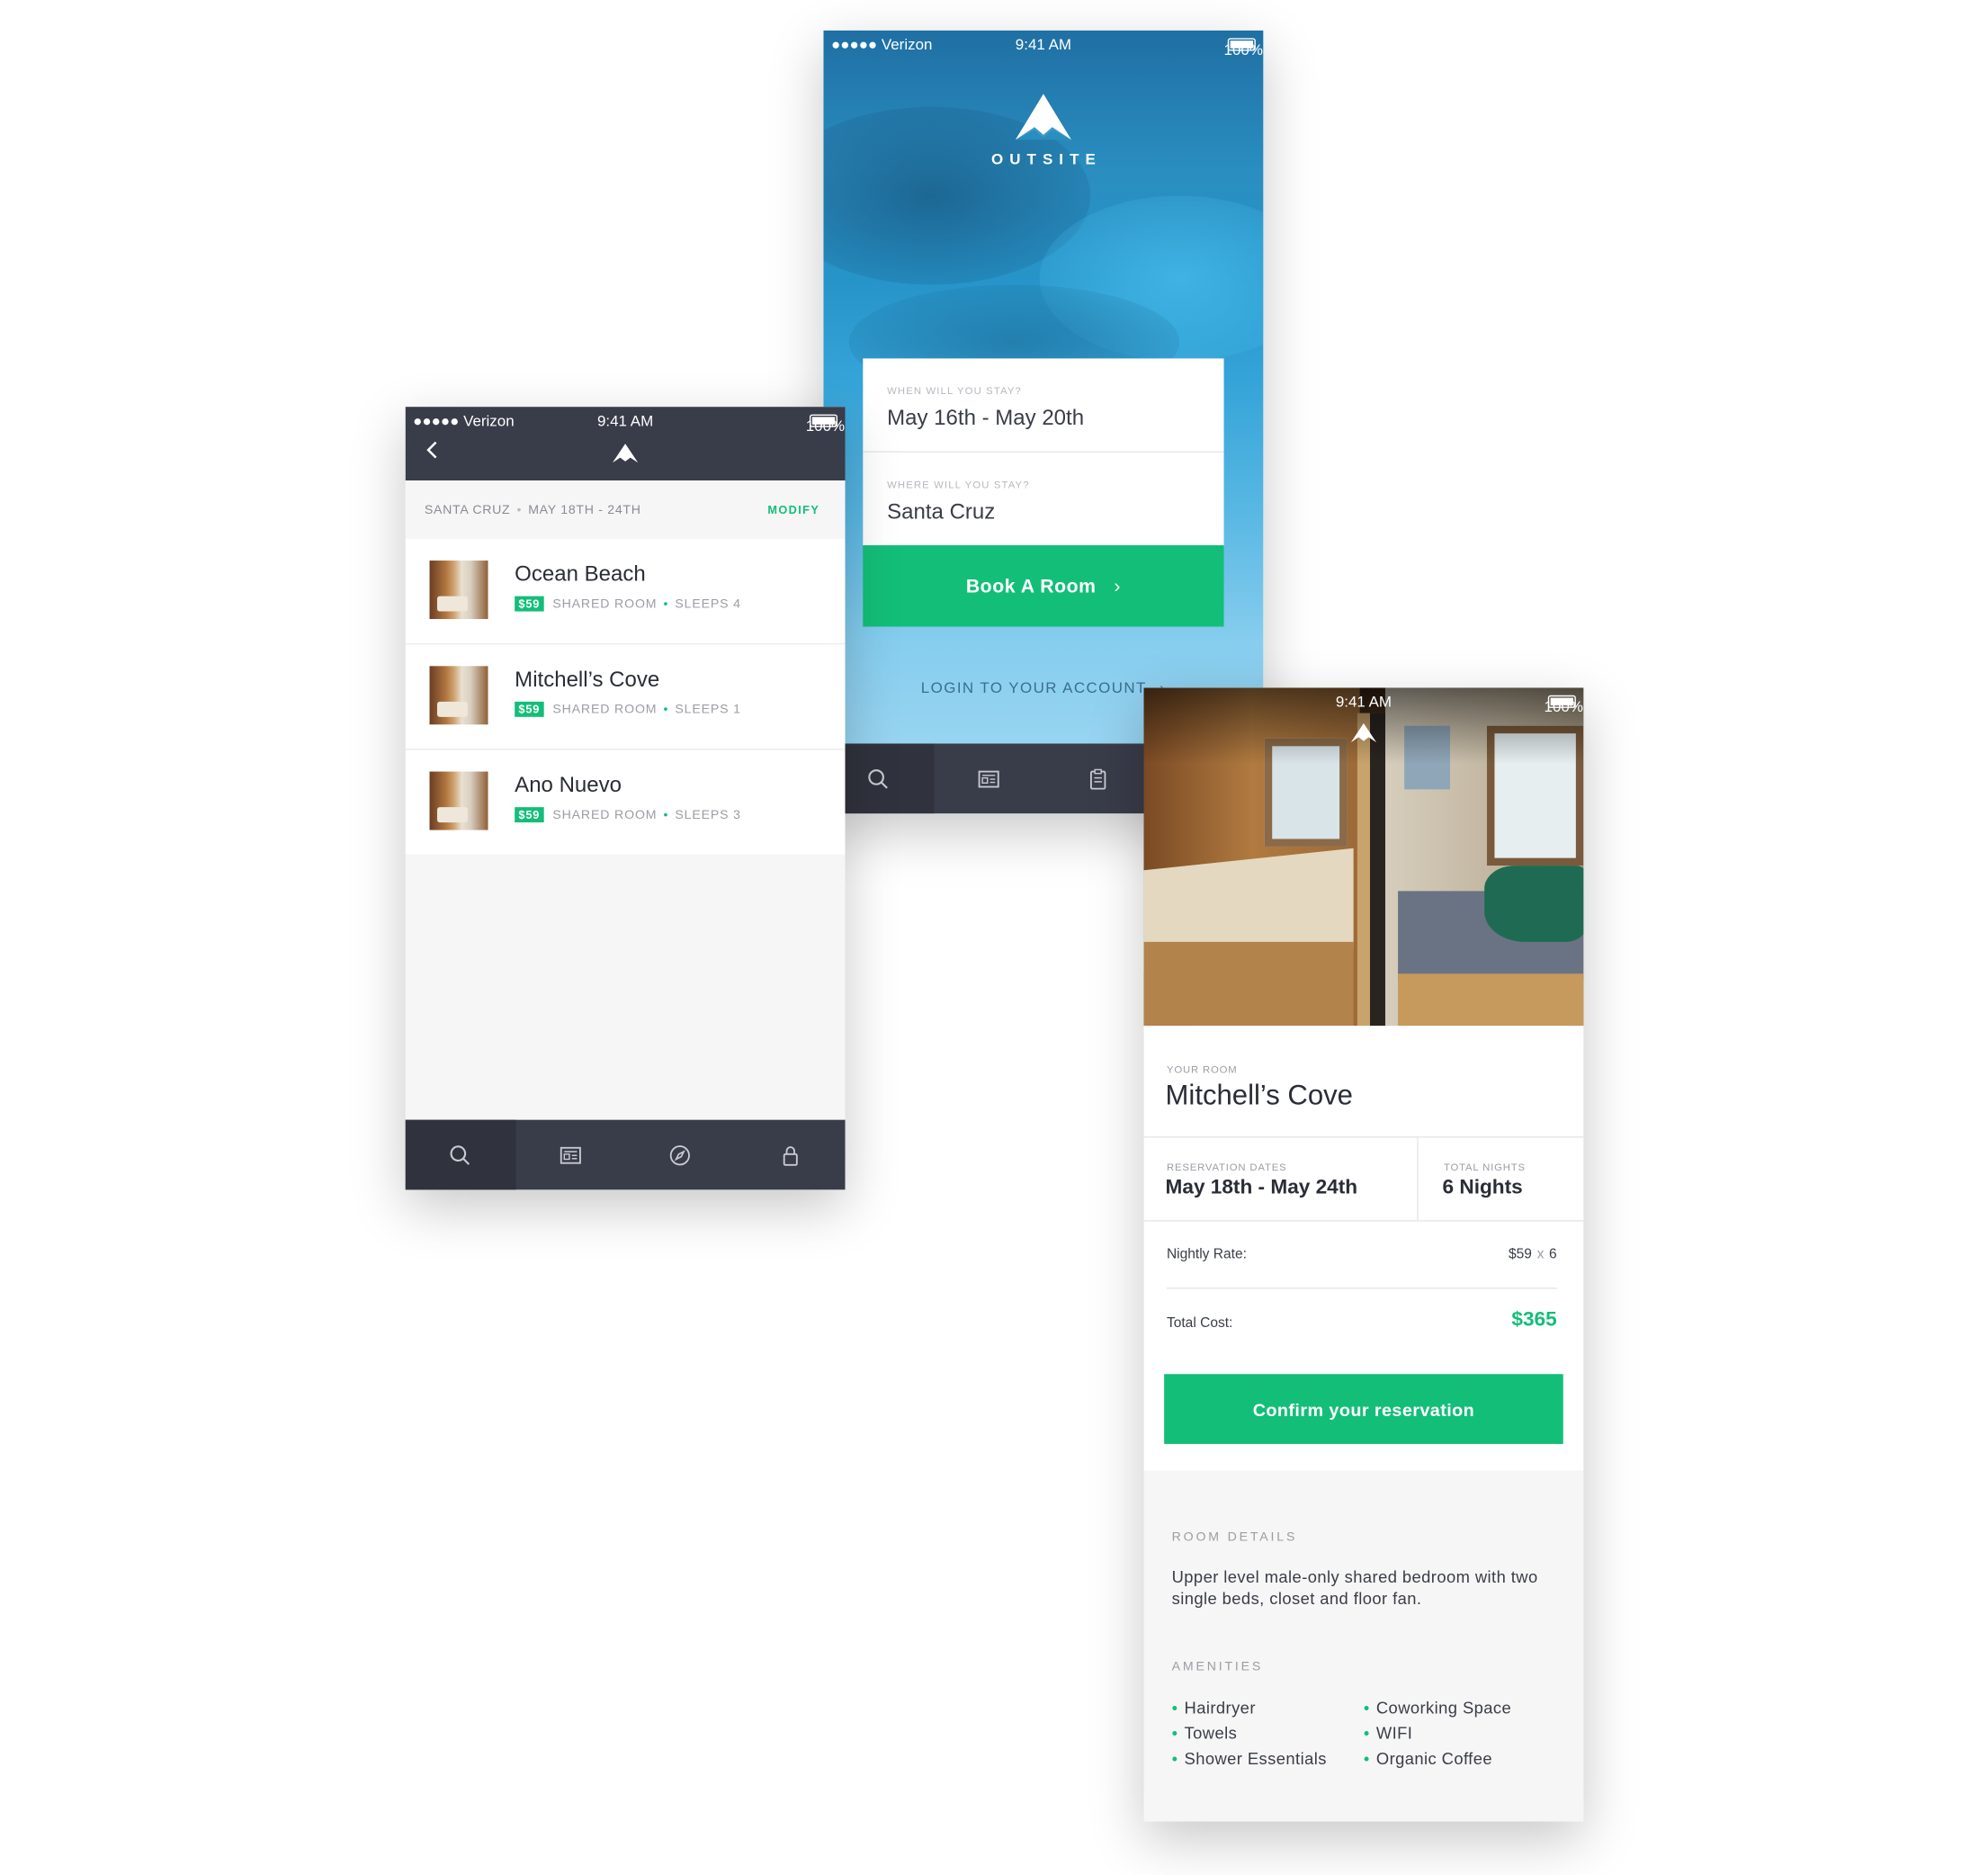  Describe the element at coordinates (1361, 1267) in the screenshot. I see `nightly-rate-row: Nightly Rate: $59 x 6` at that location.